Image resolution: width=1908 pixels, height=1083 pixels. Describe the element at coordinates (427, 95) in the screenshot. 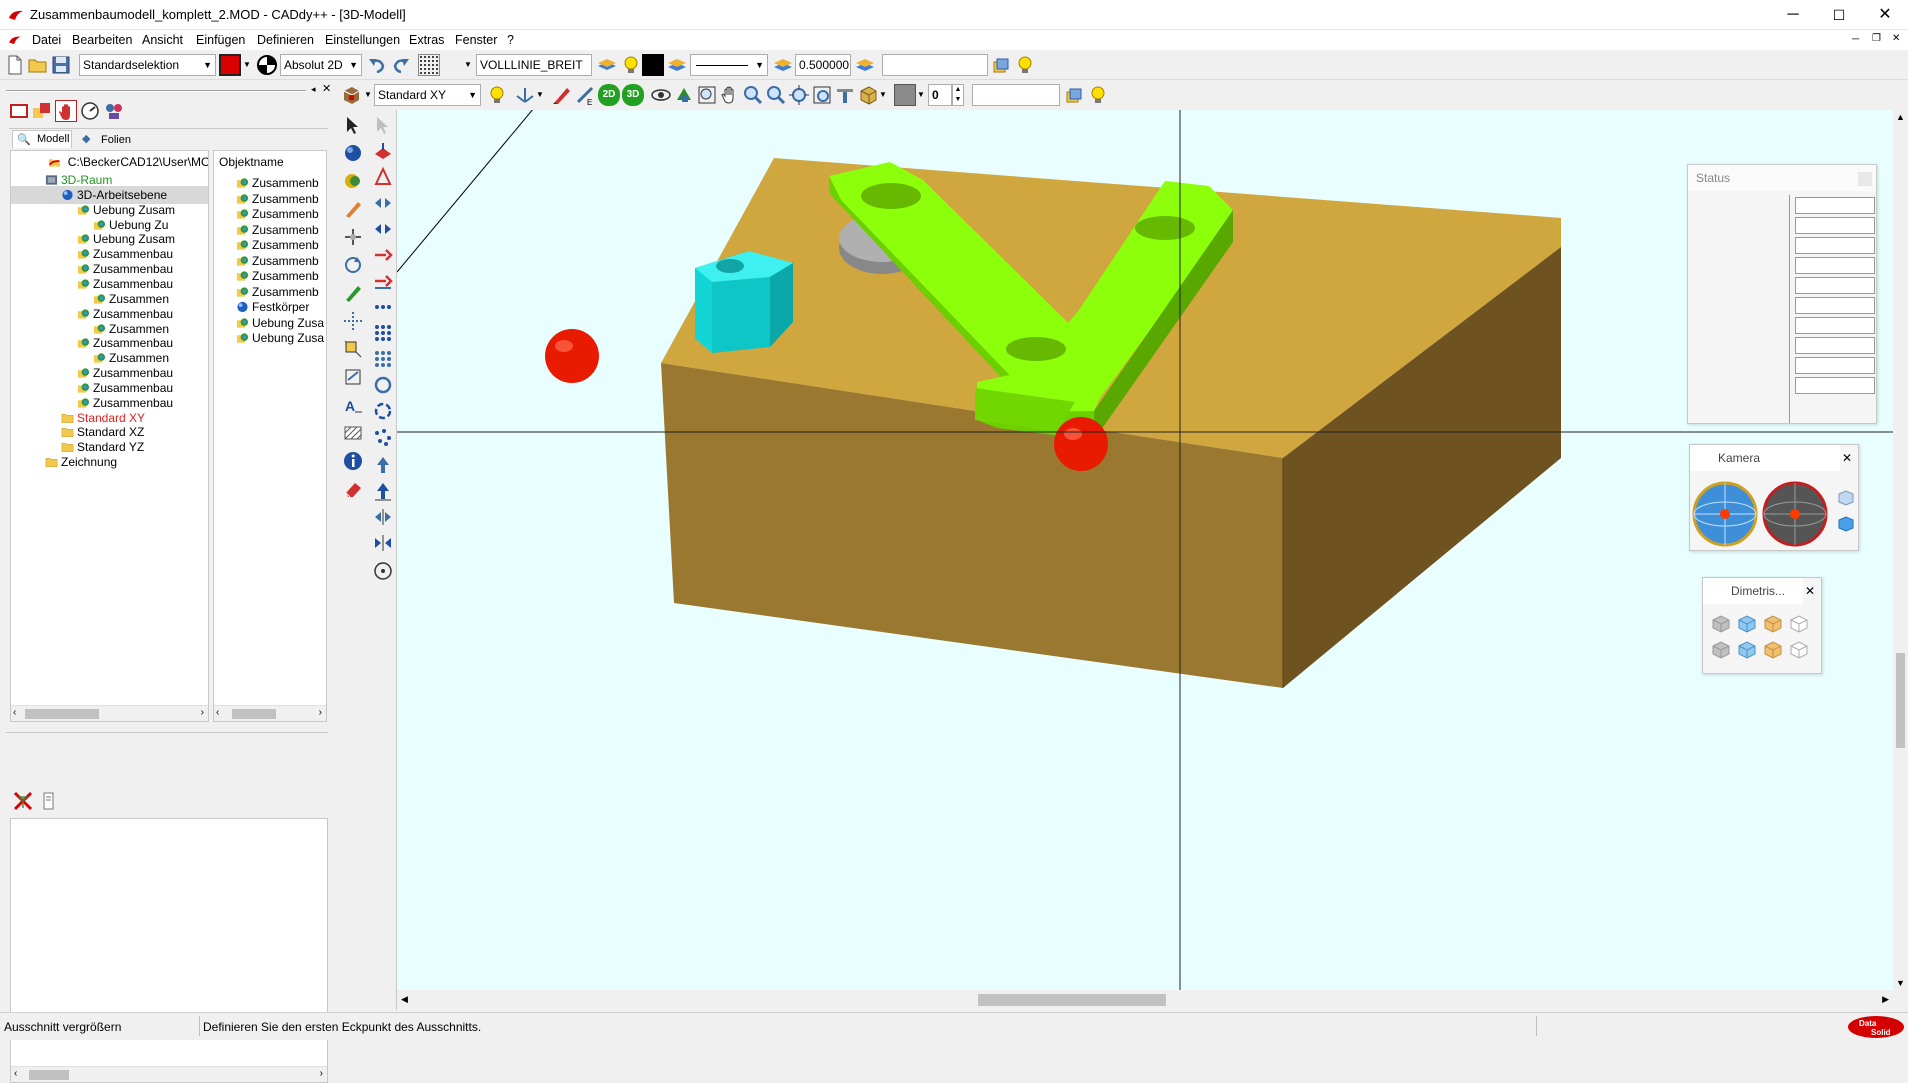

I see `view-plane-select: Standard XY ▼` at that location.